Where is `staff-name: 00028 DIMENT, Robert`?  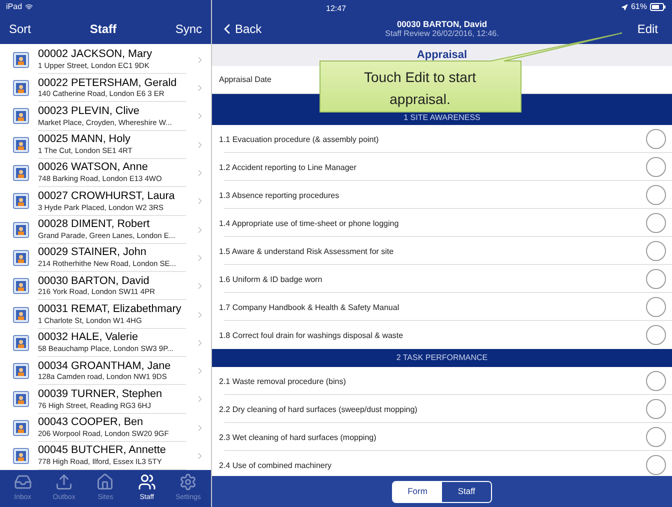 staff-name: 00028 DIMENT, Robert is located at coordinates (94, 224).